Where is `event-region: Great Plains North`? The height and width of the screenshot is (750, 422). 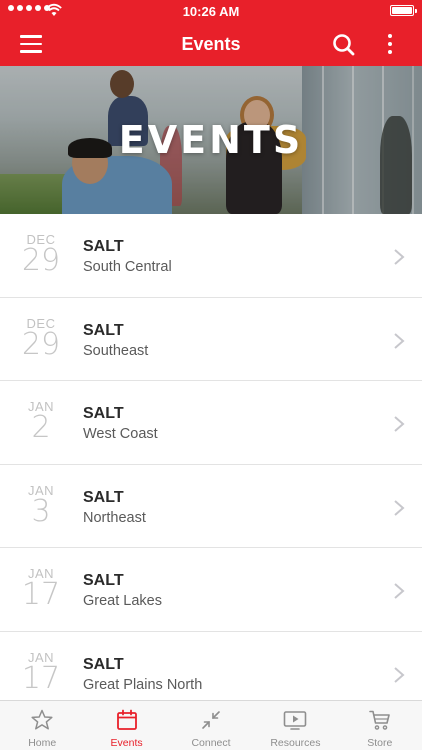
event-region: Great Plains North is located at coordinates (143, 684).